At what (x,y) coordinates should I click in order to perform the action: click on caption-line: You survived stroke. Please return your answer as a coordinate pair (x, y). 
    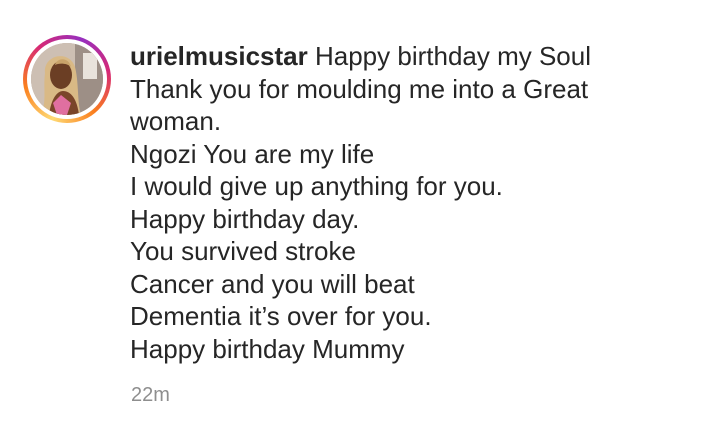
    Looking at the image, I should click on (243, 251).